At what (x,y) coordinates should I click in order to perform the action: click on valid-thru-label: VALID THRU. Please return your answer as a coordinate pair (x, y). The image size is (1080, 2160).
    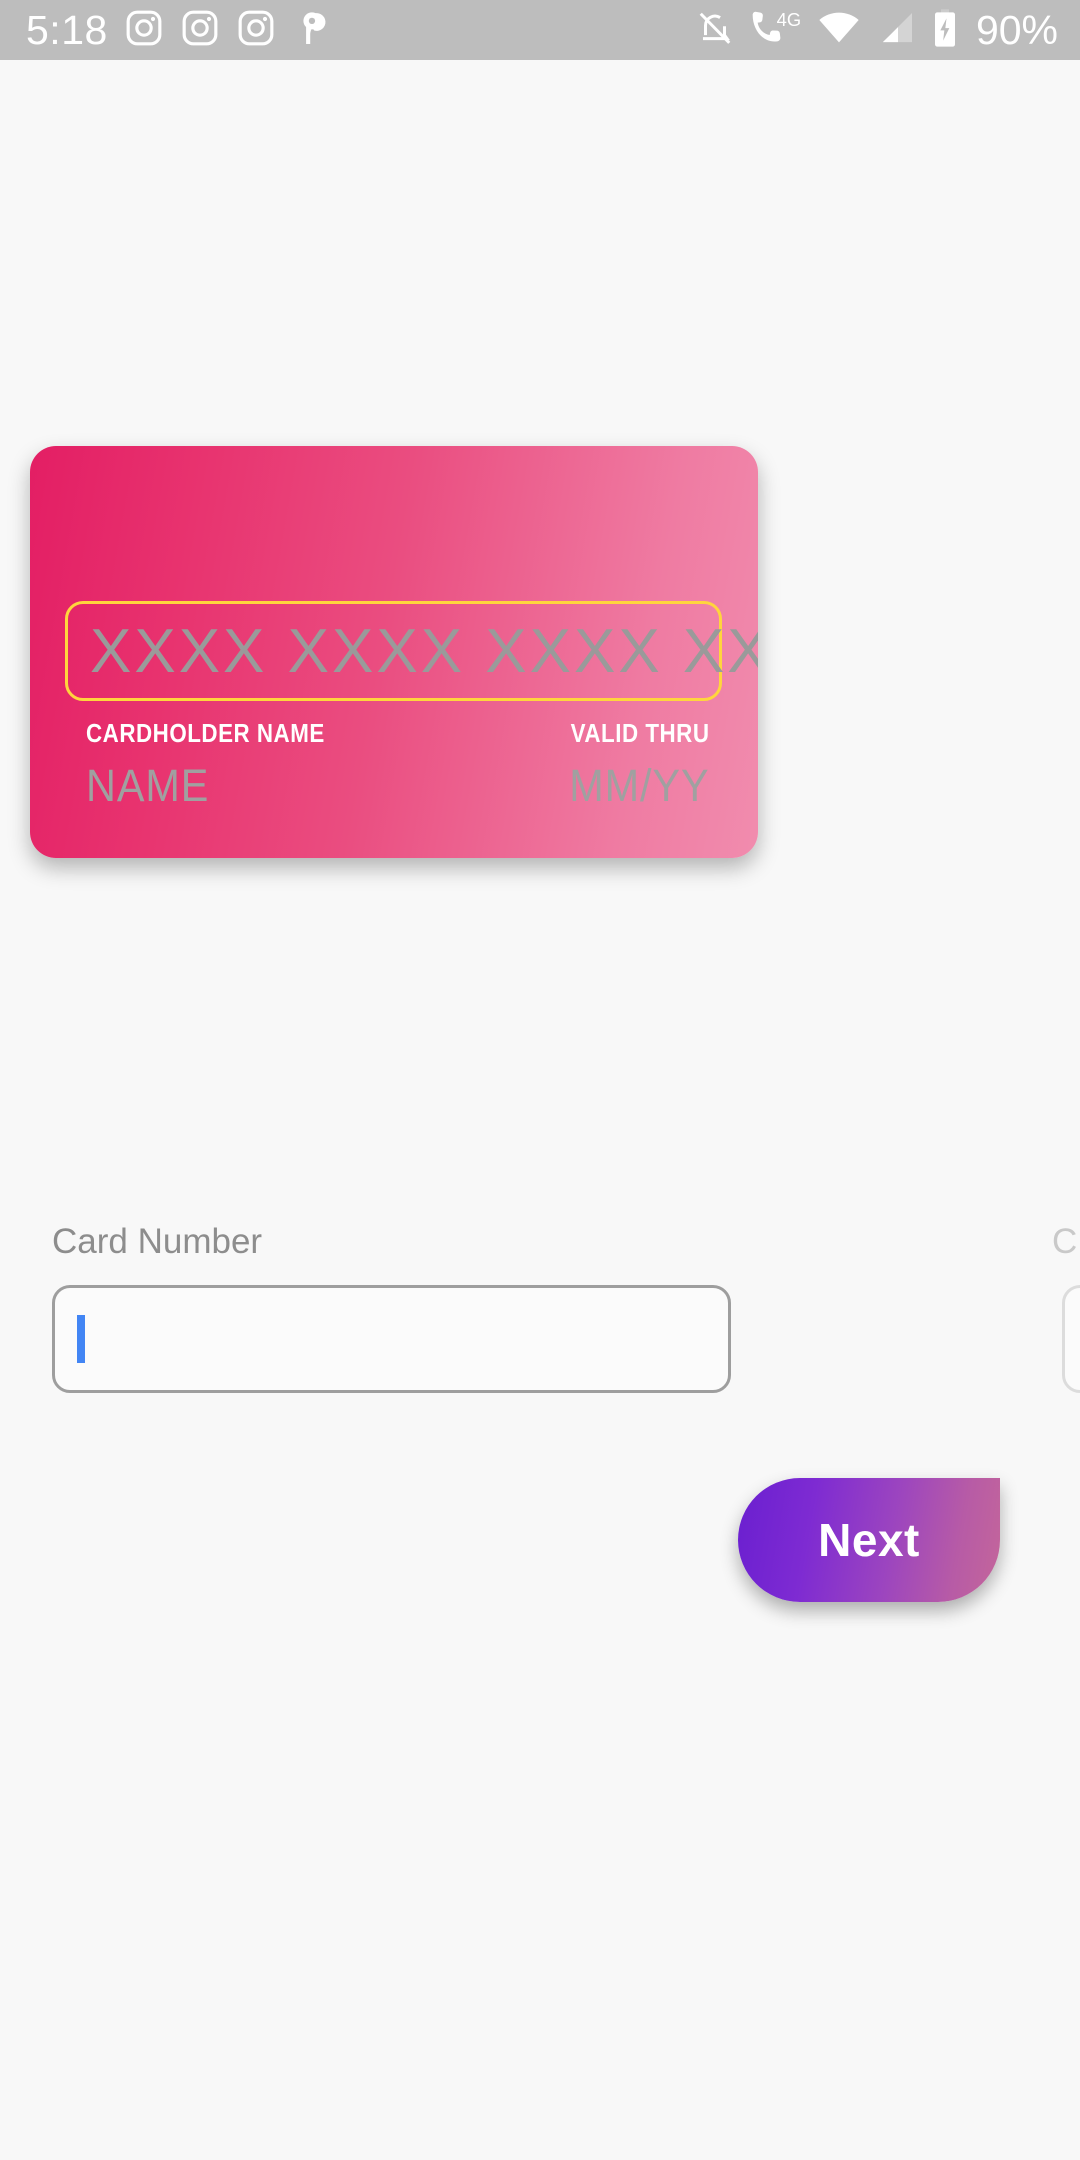
    Looking at the image, I should click on (640, 733).